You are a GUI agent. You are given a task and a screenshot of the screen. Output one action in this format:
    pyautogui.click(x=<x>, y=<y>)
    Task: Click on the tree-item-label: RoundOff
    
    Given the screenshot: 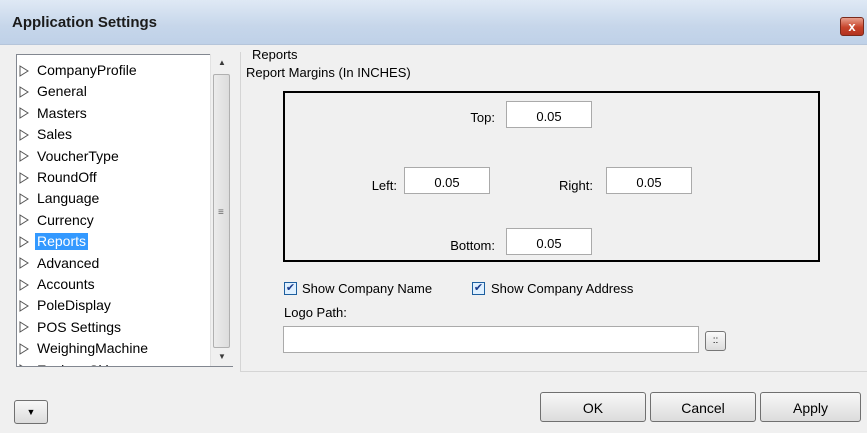 What is the action you would take?
    pyautogui.click(x=67, y=177)
    